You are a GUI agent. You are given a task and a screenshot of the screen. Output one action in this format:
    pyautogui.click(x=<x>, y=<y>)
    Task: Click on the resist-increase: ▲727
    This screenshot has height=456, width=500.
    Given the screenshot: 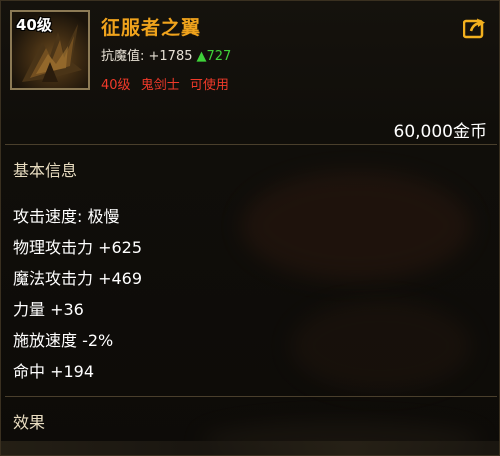 What is the action you would take?
    pyautogui.click(x=214, y=56)
    